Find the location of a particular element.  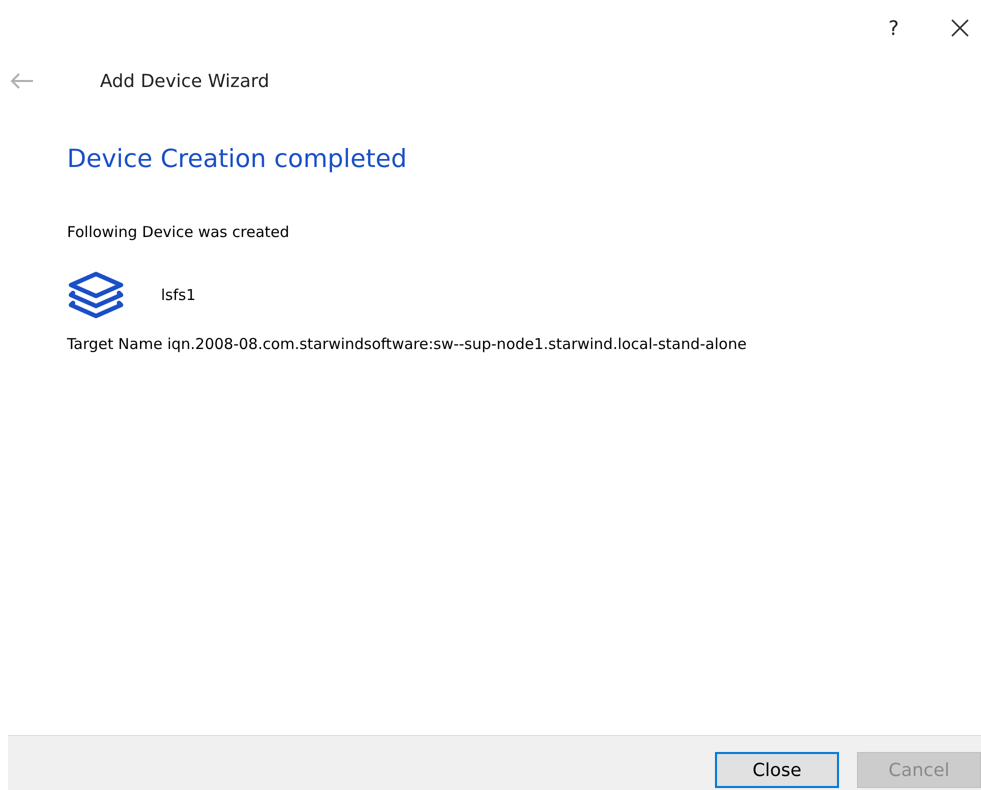

help-button: ? is located at coordinates (893, 28).